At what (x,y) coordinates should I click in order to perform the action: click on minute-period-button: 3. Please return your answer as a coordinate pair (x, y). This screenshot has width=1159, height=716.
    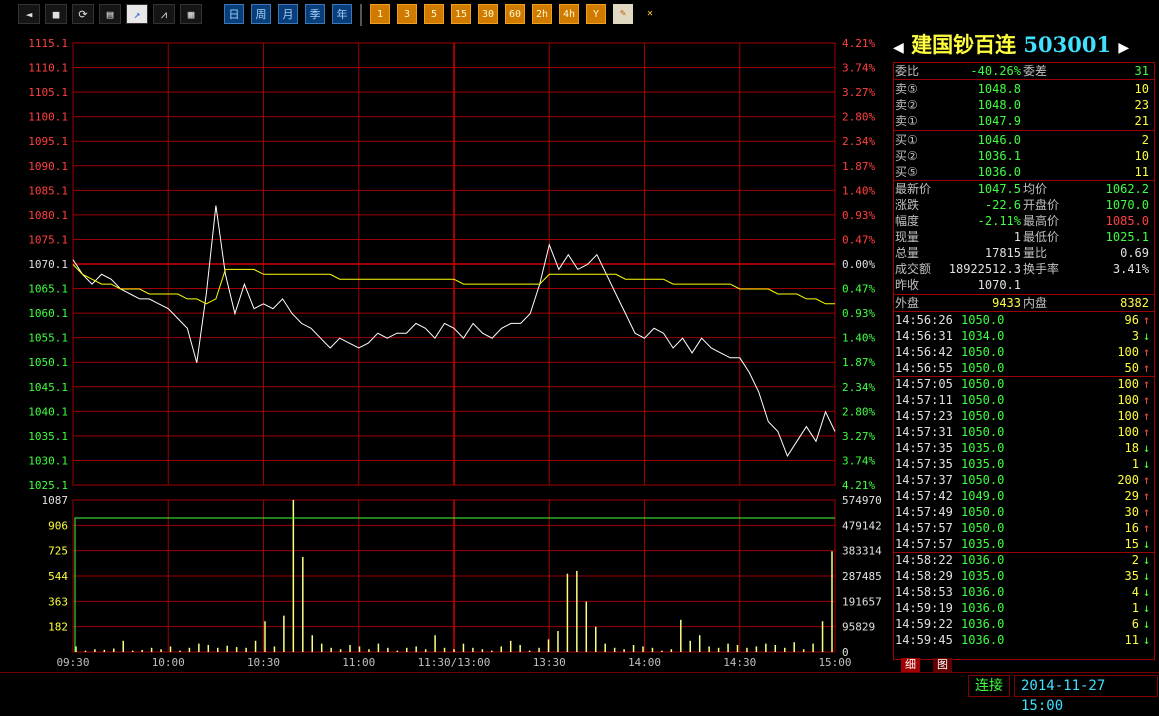
    Looking at the image, I should click on (407, 14).